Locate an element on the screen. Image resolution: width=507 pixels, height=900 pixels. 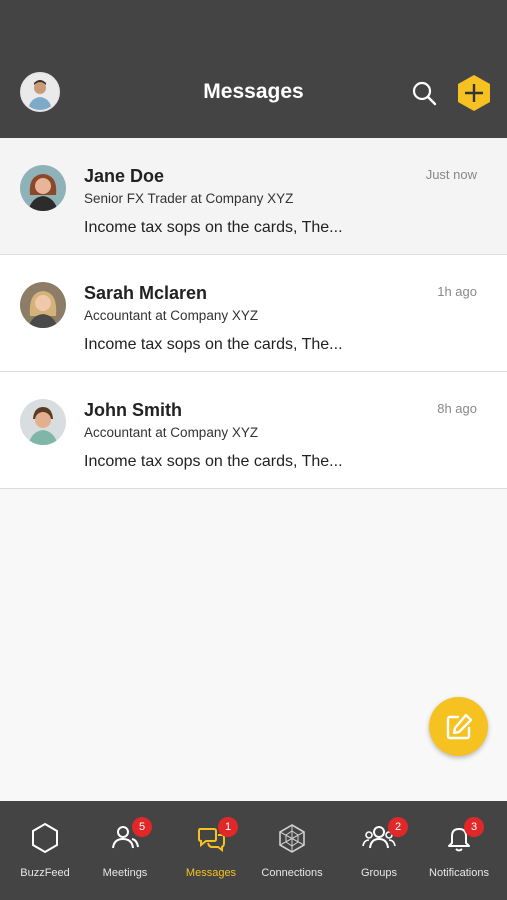
tab-notifications: 3 Notifications is located at coordinates (459, 850).